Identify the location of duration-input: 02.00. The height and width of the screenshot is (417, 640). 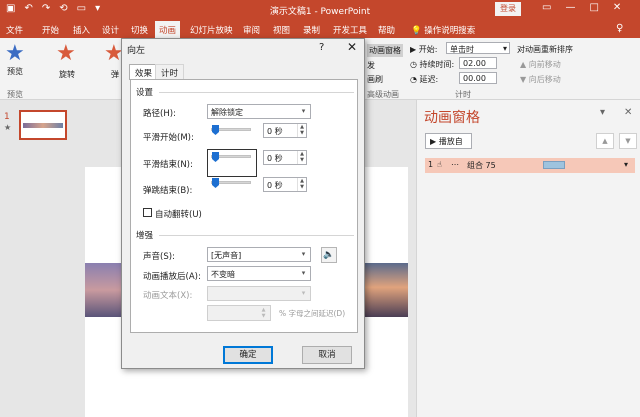
(478, 63).